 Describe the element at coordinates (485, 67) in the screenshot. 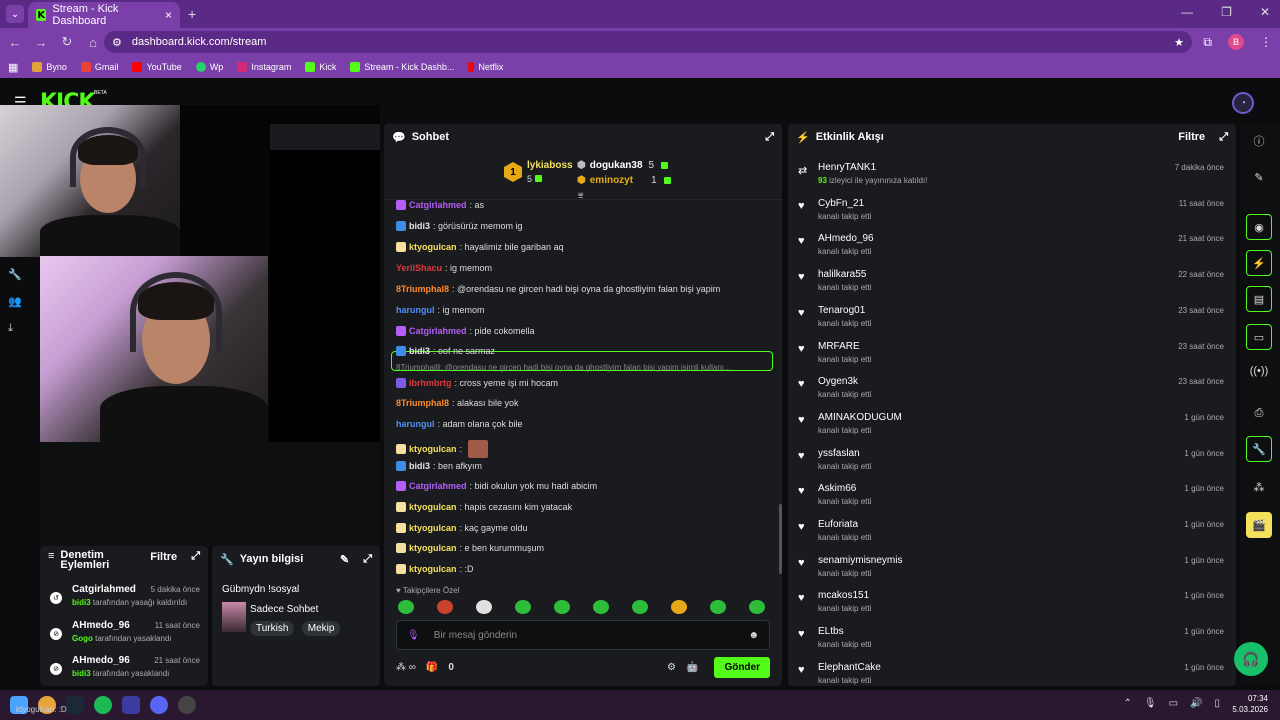

I see `bookmark-netflix: Netflix` at that location.